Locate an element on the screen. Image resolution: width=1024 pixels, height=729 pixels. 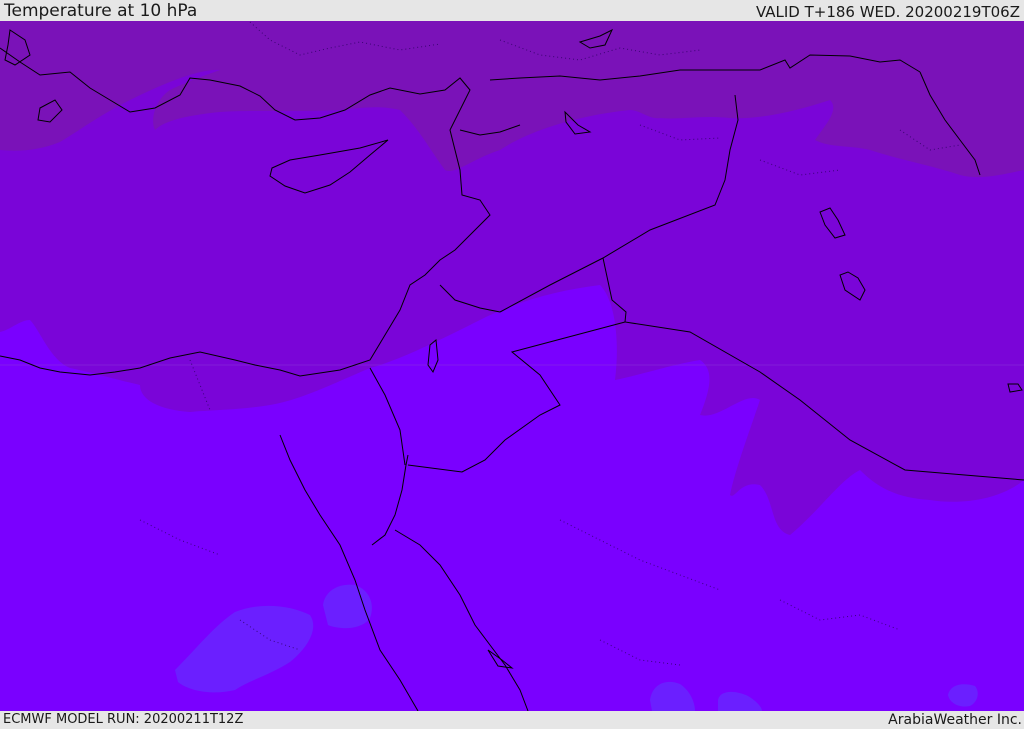
model-run: ECMWF MODEL RUN: 20200211T12Z is located at coordinates (123, 719).